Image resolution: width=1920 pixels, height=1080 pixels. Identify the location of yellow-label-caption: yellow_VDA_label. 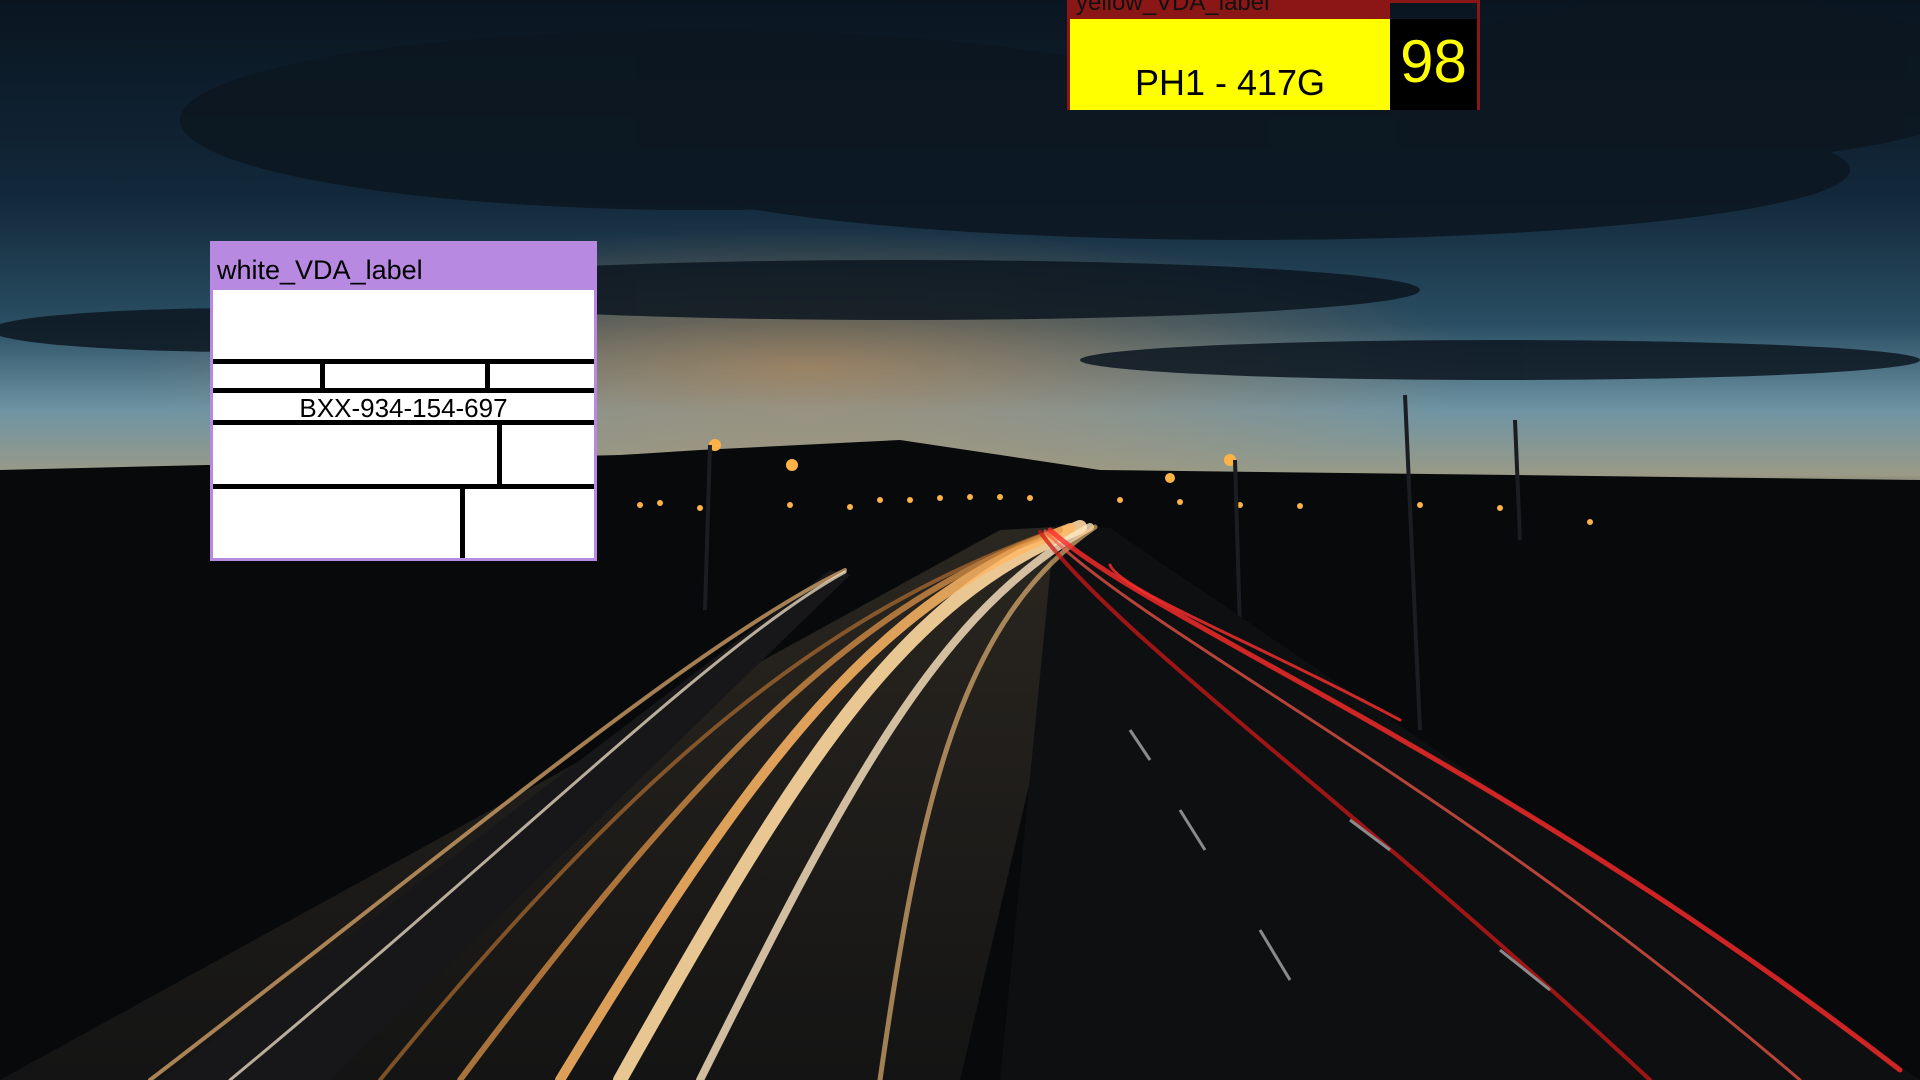
(1230, 10).